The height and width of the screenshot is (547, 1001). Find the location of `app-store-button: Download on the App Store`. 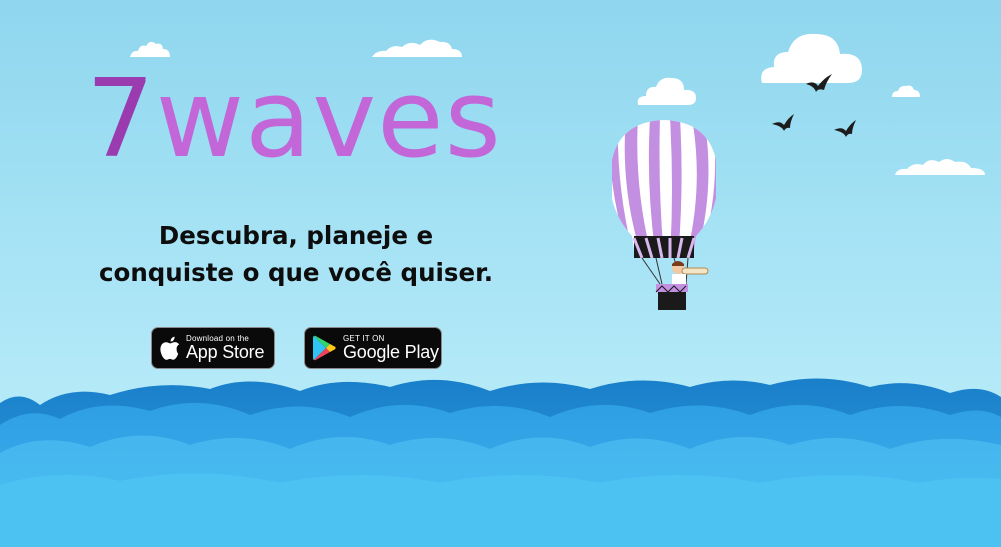

app-store-button: Download on the App Store is located at coordinates (213, 348).